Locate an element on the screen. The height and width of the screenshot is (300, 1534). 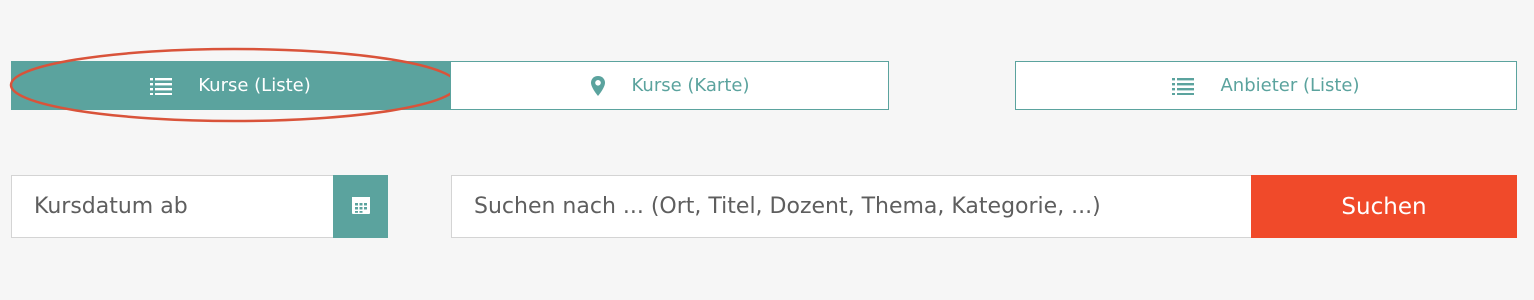
search-button-label: Suchen is located at coordinates (1384, 206).